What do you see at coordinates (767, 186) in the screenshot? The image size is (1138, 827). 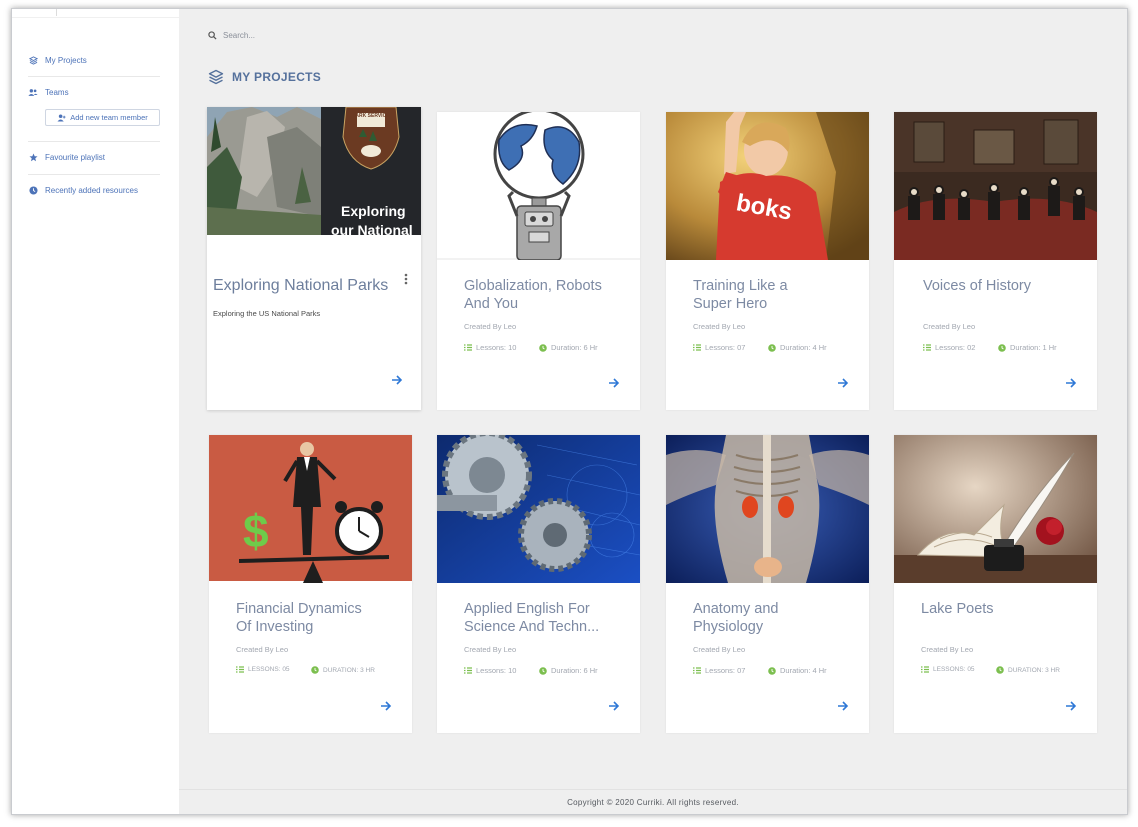 I see `project-cover-image: boks` at bounding box center [767, 186].